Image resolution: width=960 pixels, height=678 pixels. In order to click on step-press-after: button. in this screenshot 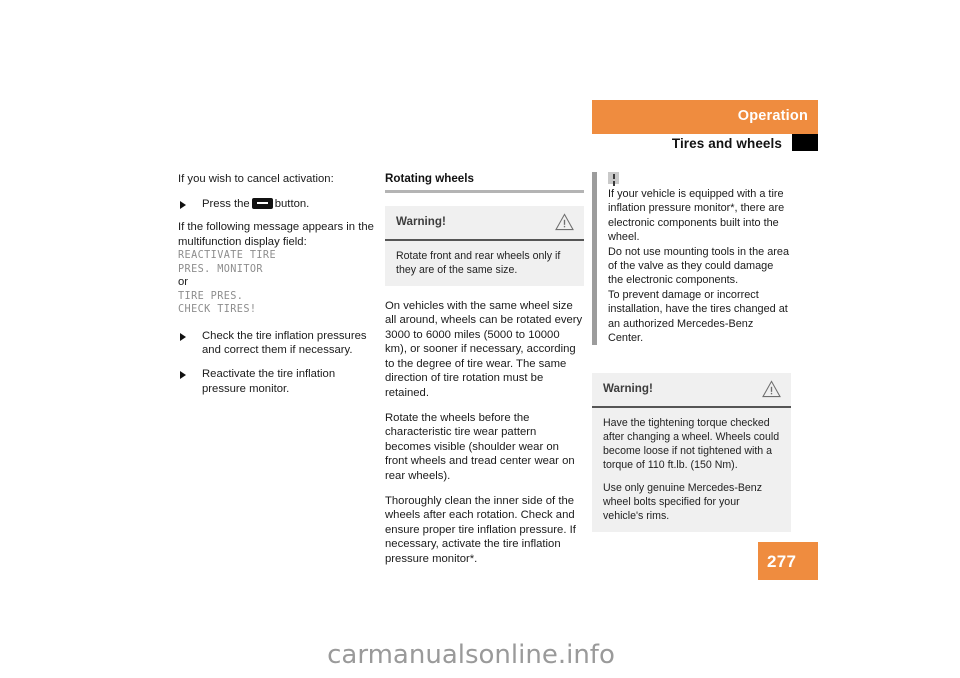, I will do `click(292, 203)`.